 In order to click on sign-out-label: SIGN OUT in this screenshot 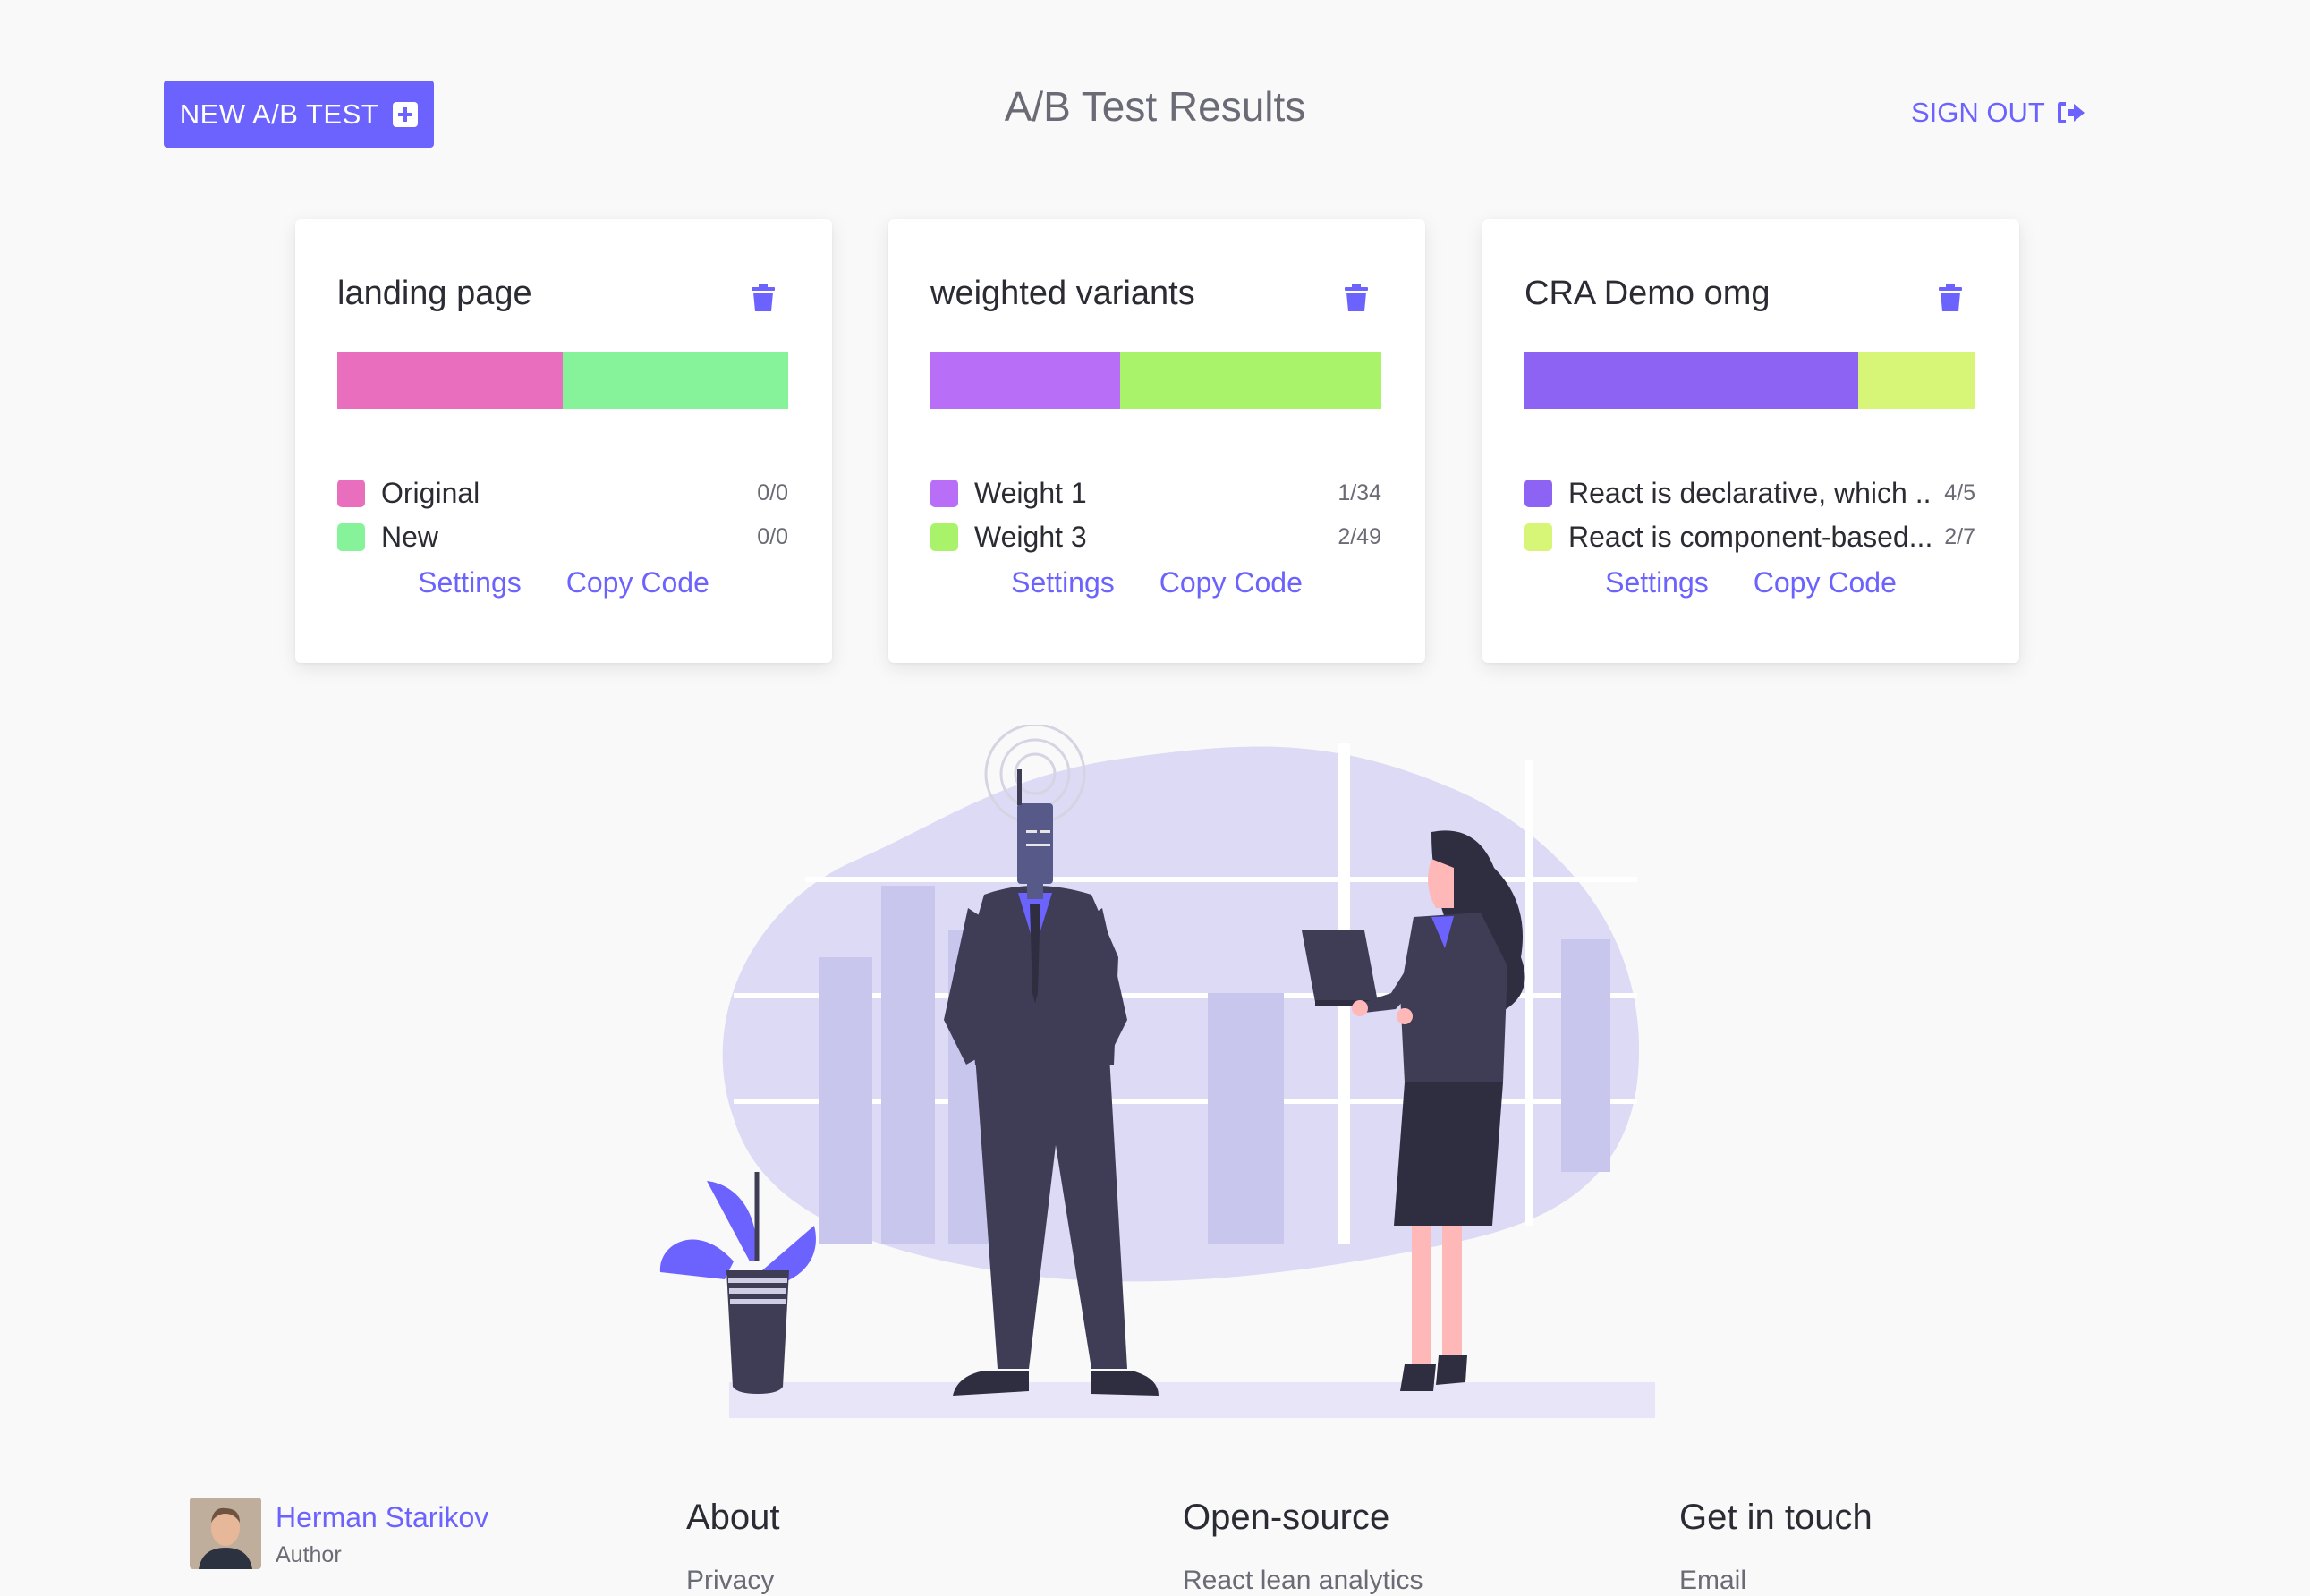, I will do `click(1978, 112)`.